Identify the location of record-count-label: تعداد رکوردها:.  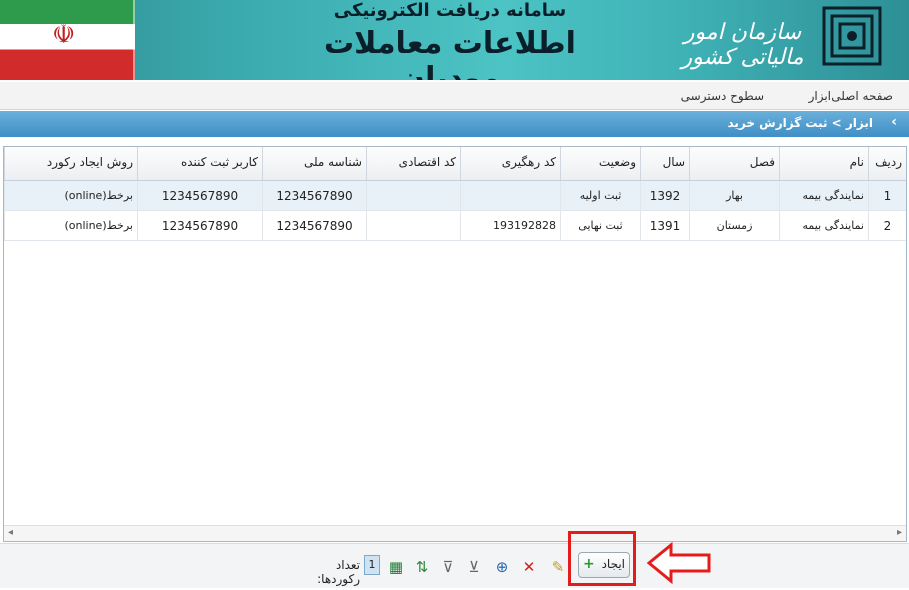
(338, 572).